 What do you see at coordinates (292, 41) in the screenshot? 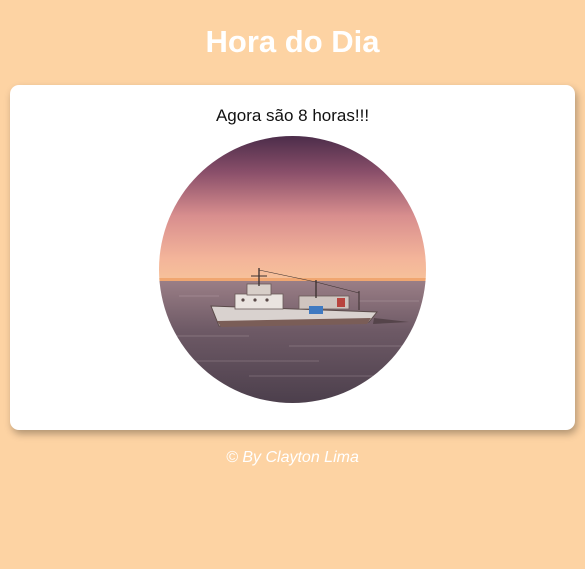
I see `page-title: Hora do Dia` at bounding box center [292, 41].